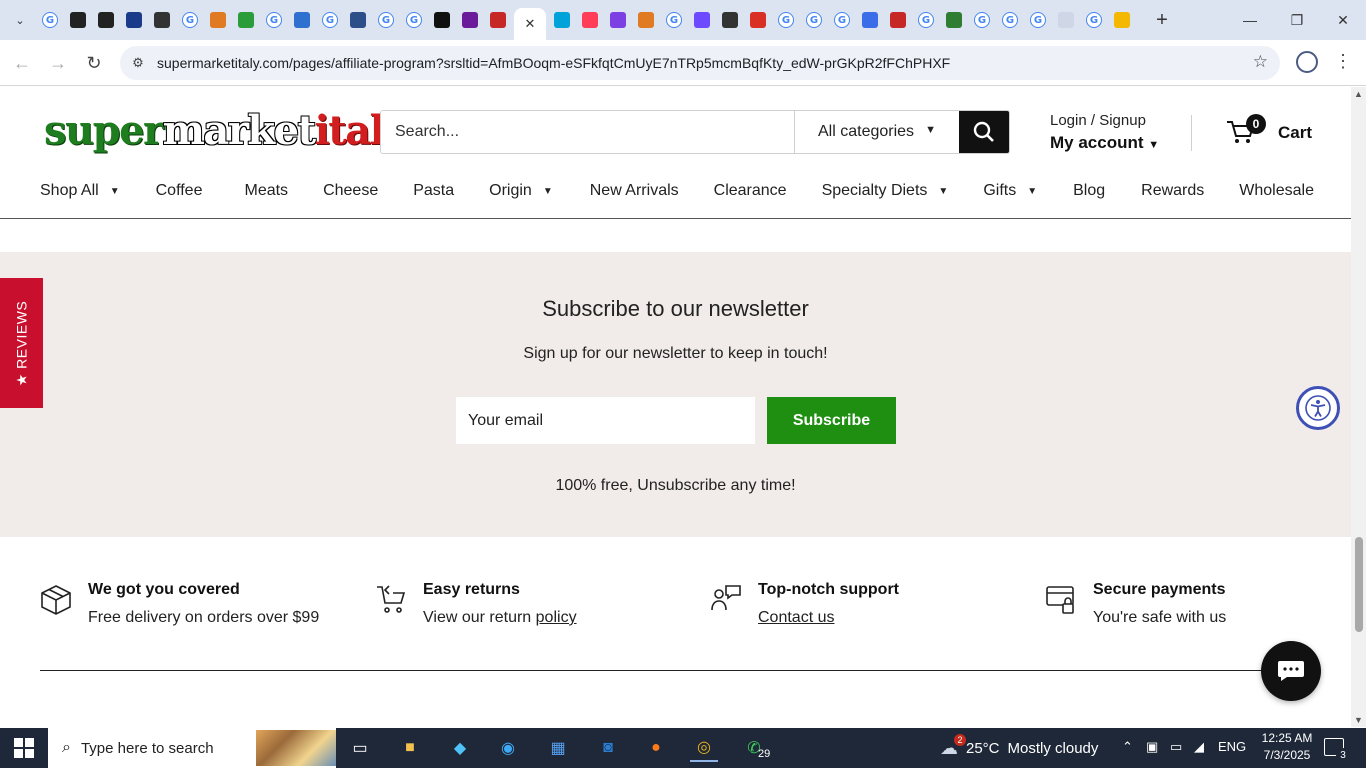  What do you see at coordinates (656, 748) in the screenshot?
I see `firefox-icon: ●` at bounding box center [656, 748].